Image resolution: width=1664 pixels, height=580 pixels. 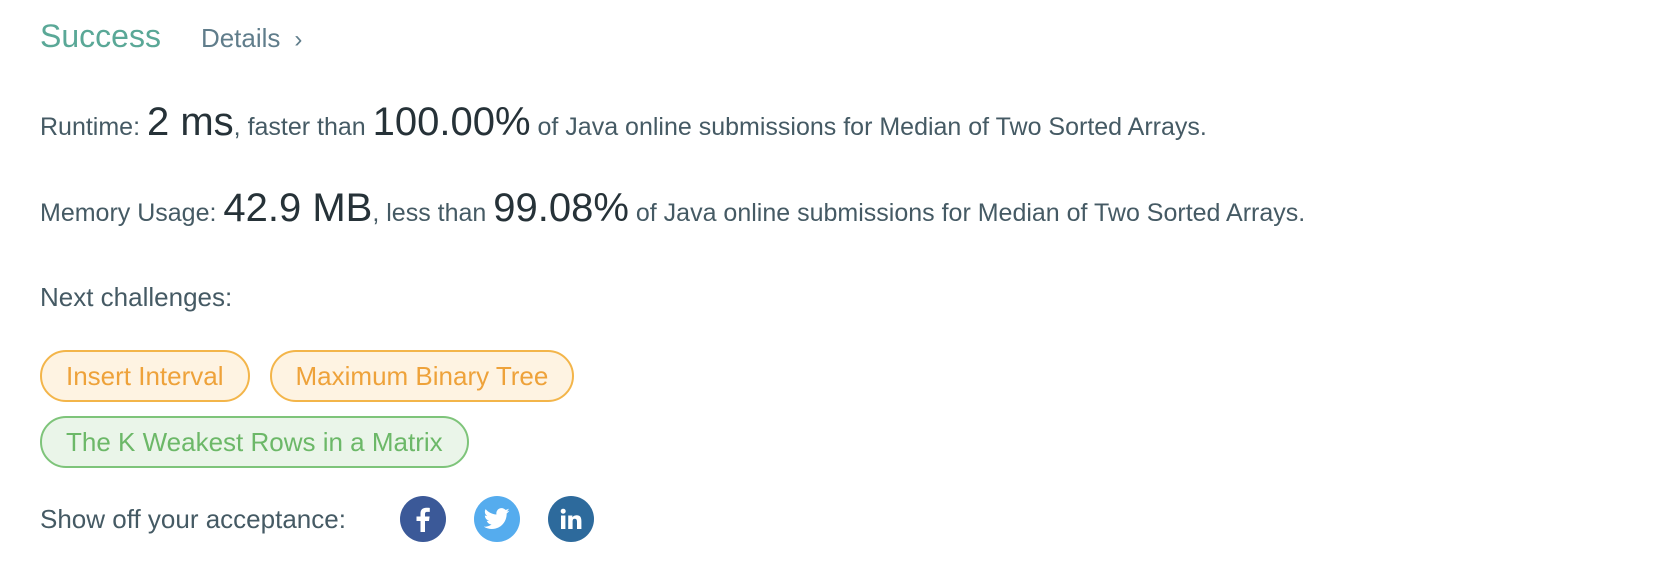 What do you see at coordinates (561, 208) in the screenshot?
I see `memory-percent: 99.08%` at bounding box center [561, 208].